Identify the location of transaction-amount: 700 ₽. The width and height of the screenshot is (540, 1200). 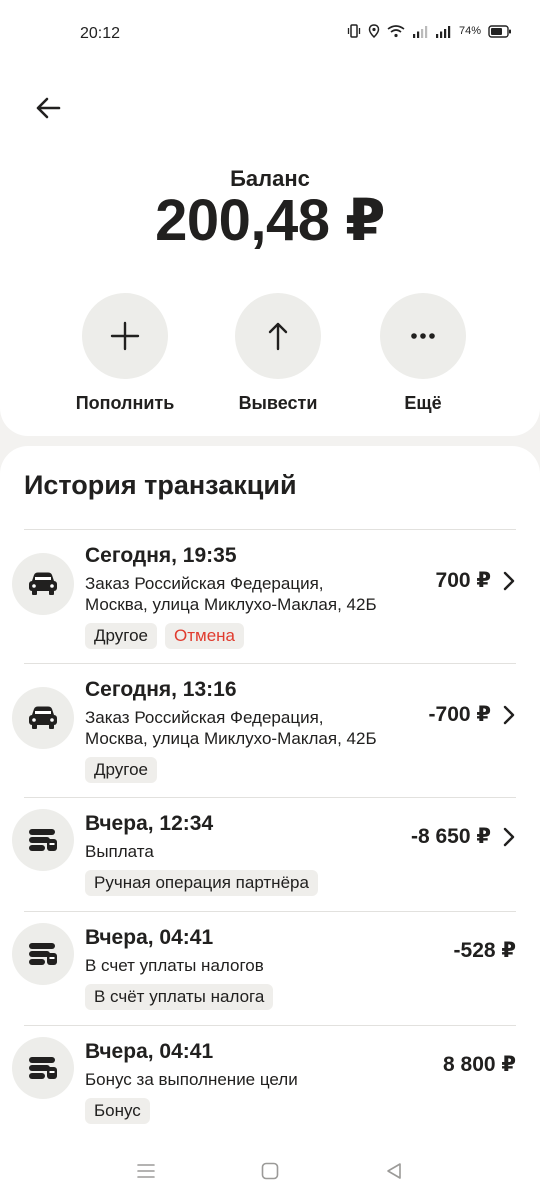
(463, 580).